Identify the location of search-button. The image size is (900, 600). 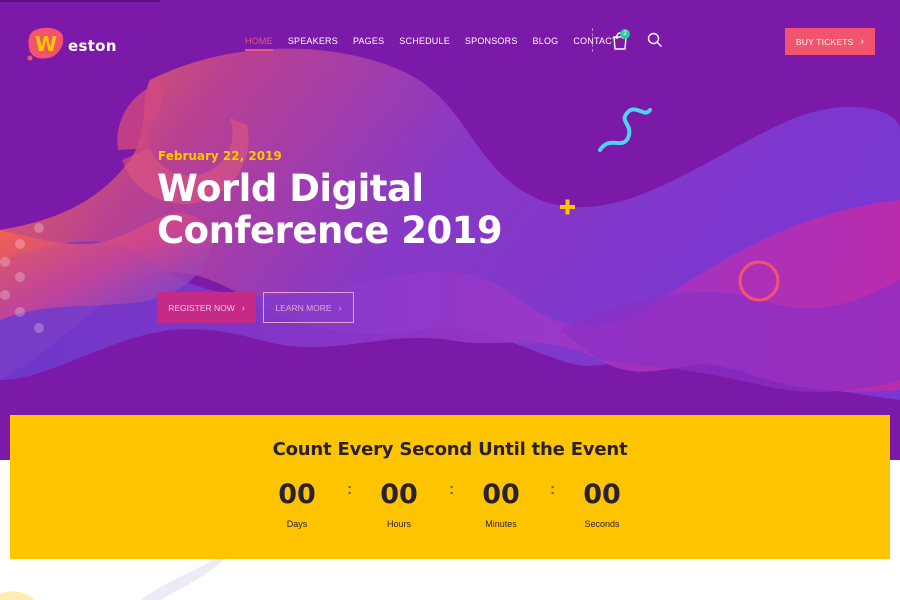
(655, 40).